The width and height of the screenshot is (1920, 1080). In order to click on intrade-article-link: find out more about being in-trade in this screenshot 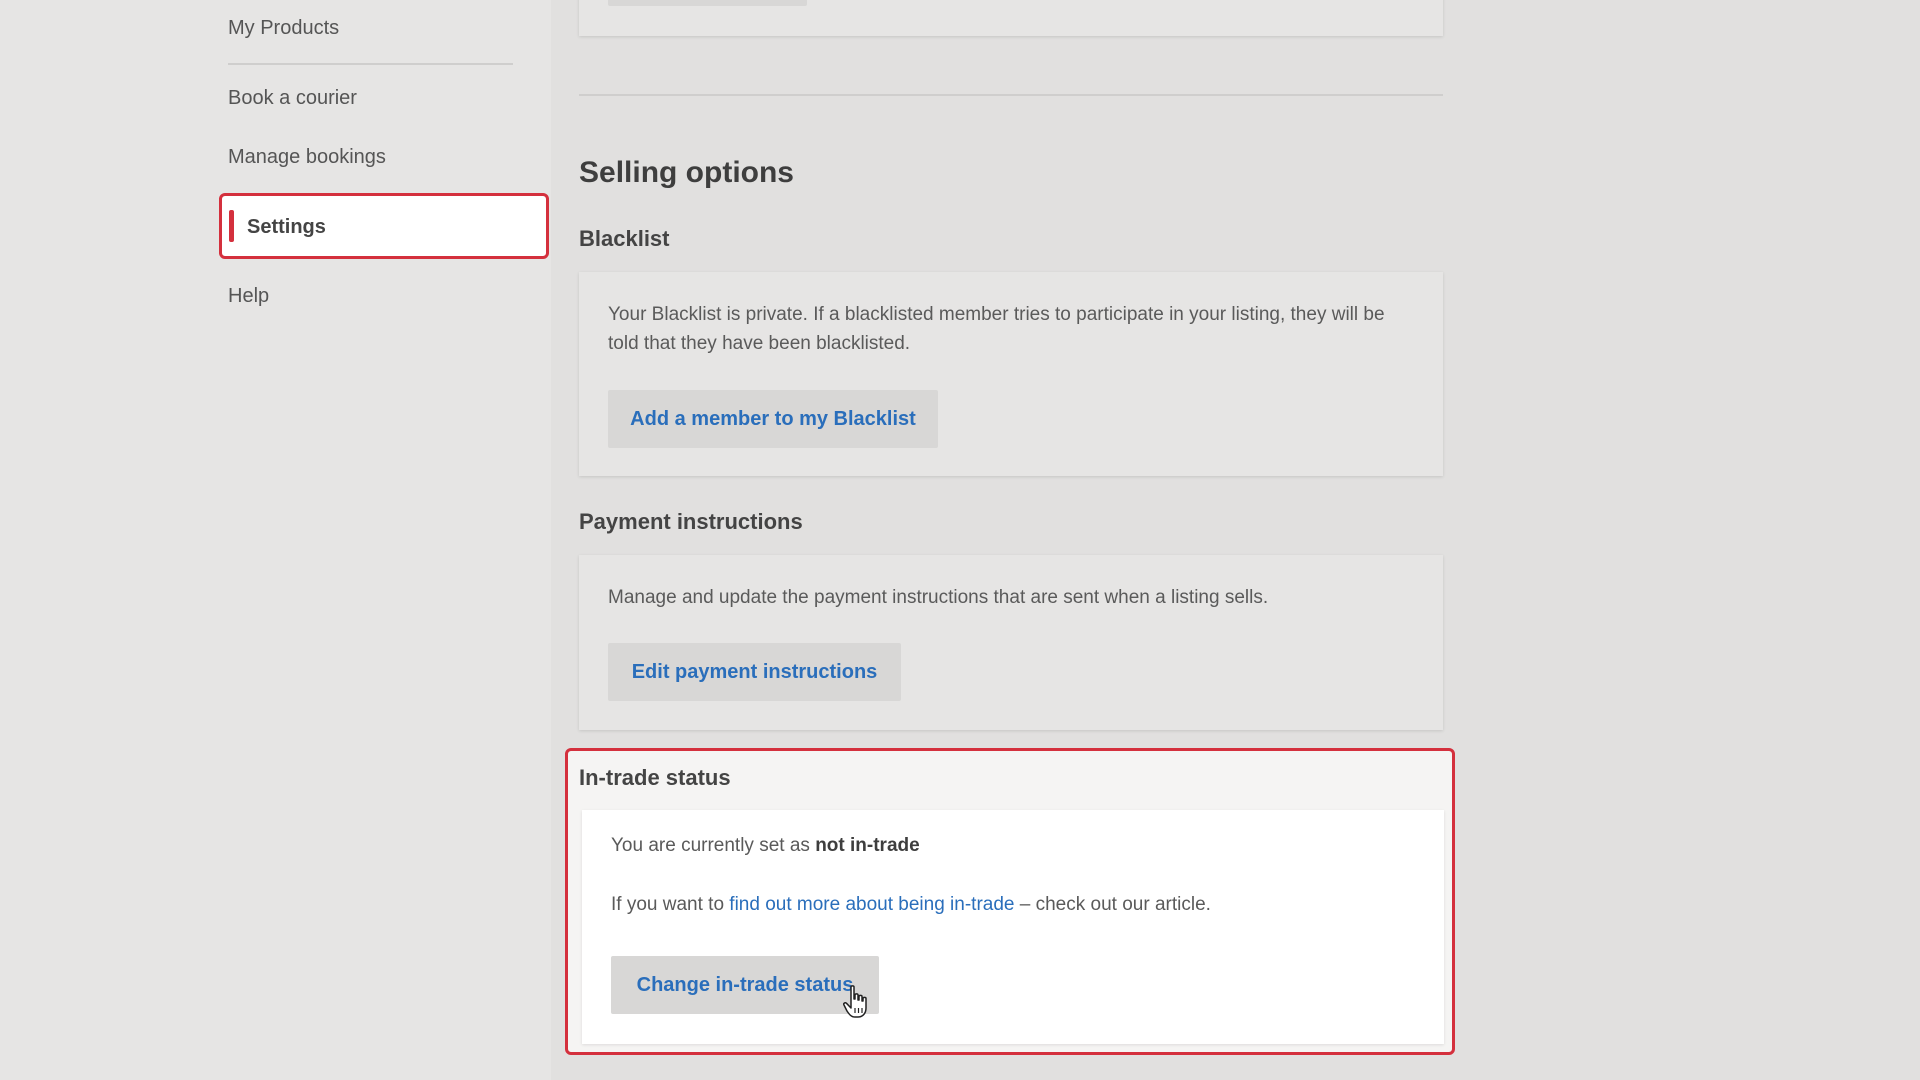, I will do `click(871, 904)`.